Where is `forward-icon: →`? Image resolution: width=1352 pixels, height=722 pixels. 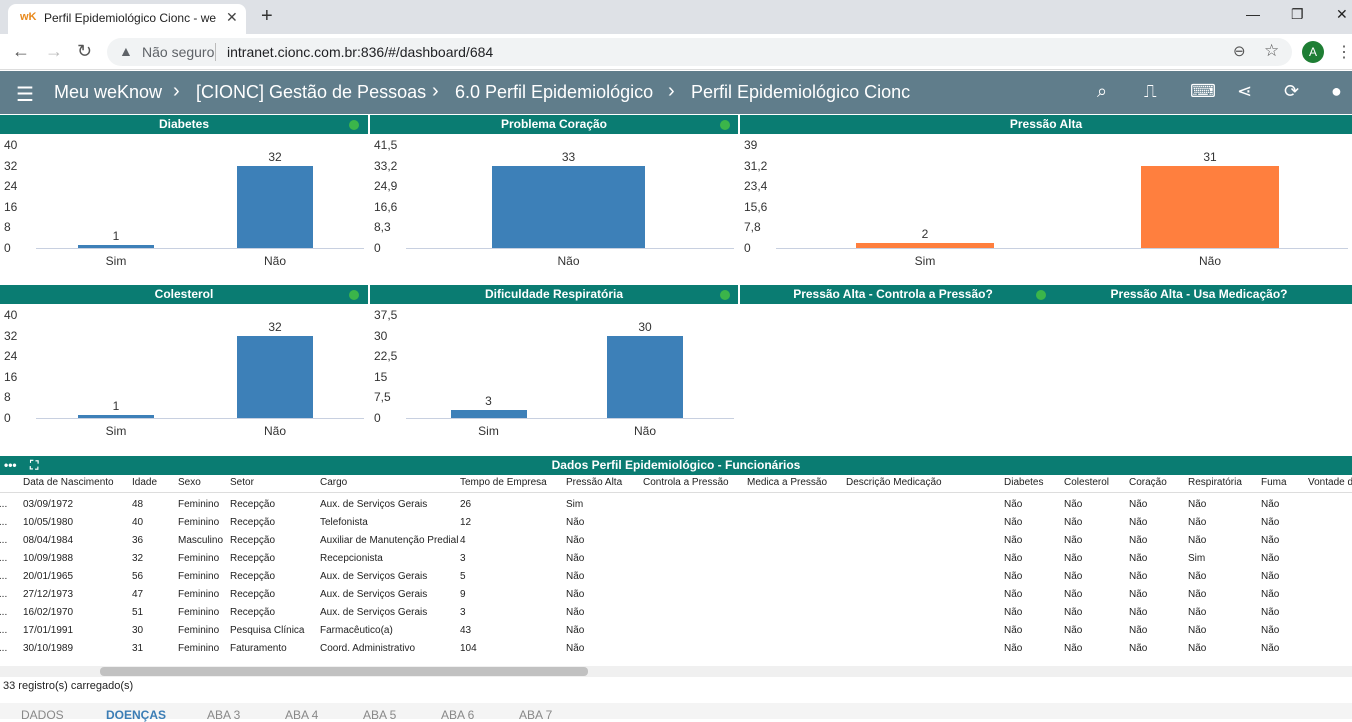 forward-icon: → is located at coordinates (54, 51).